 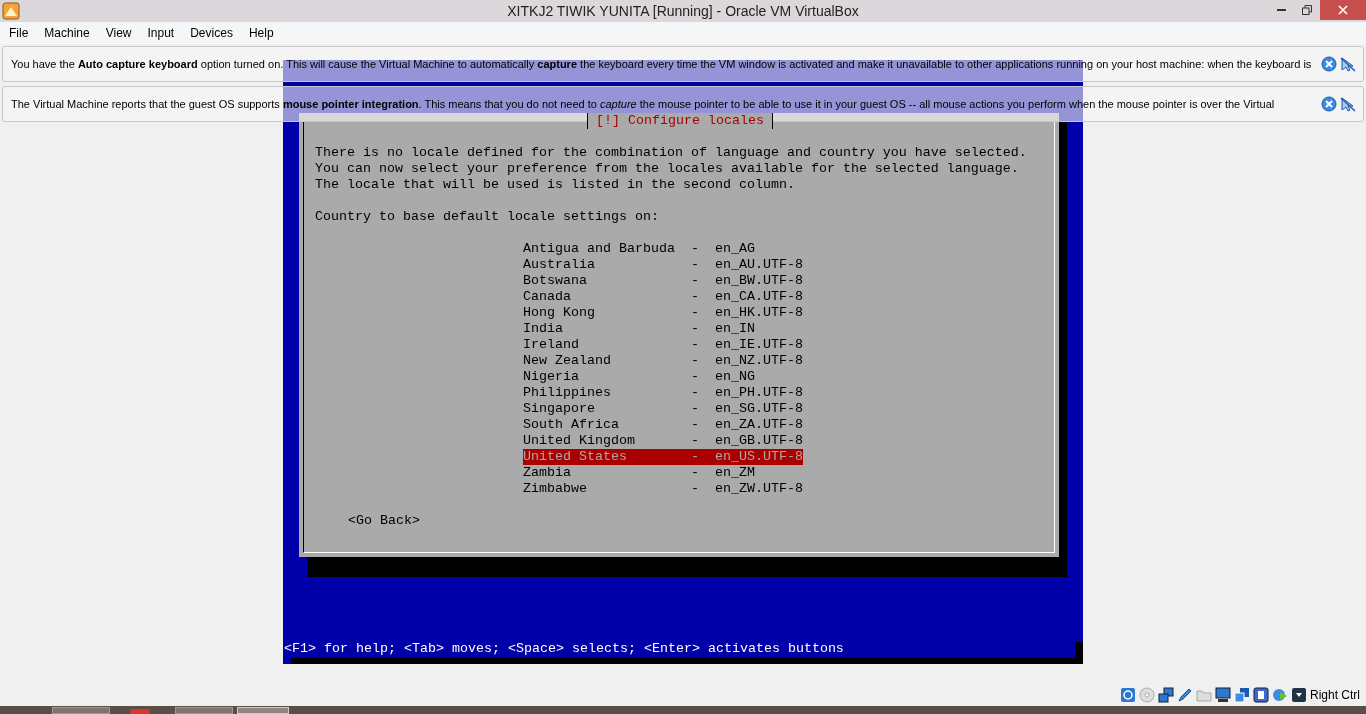 What do you see at coordinates (1242, 695) in the screenshot?
I see `windows-icon` at bounding box center [1242, 695].